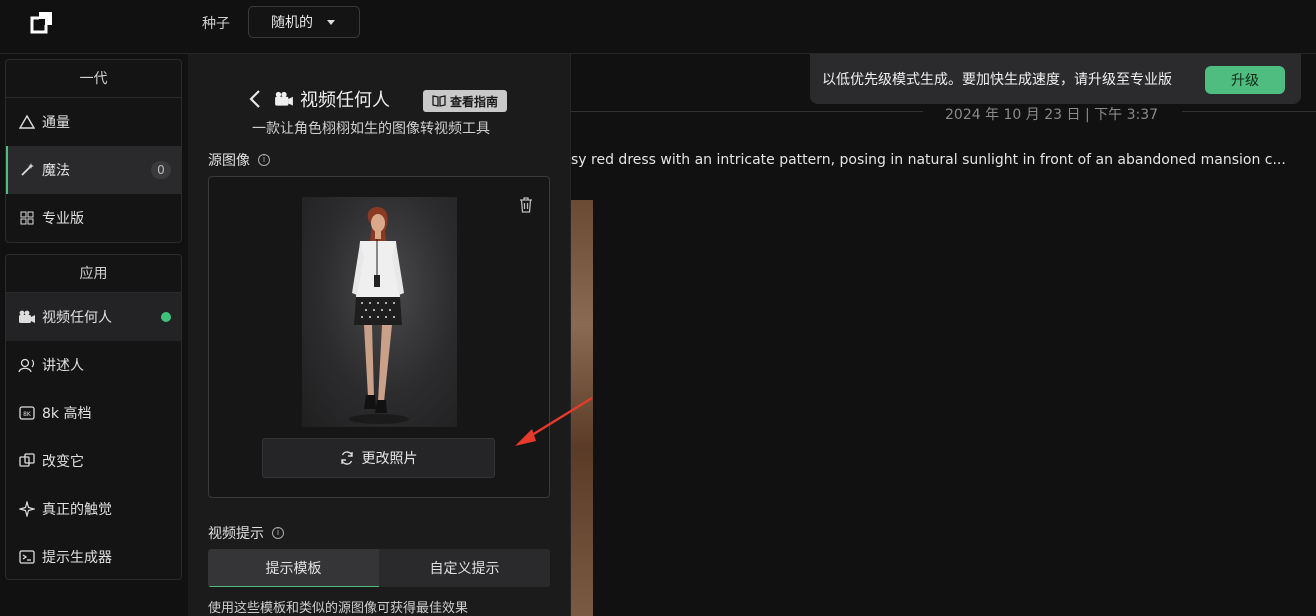 This screenshot has width=1316, height=616. I want to click on upgrade-button: 升级, so click(1245, 80).